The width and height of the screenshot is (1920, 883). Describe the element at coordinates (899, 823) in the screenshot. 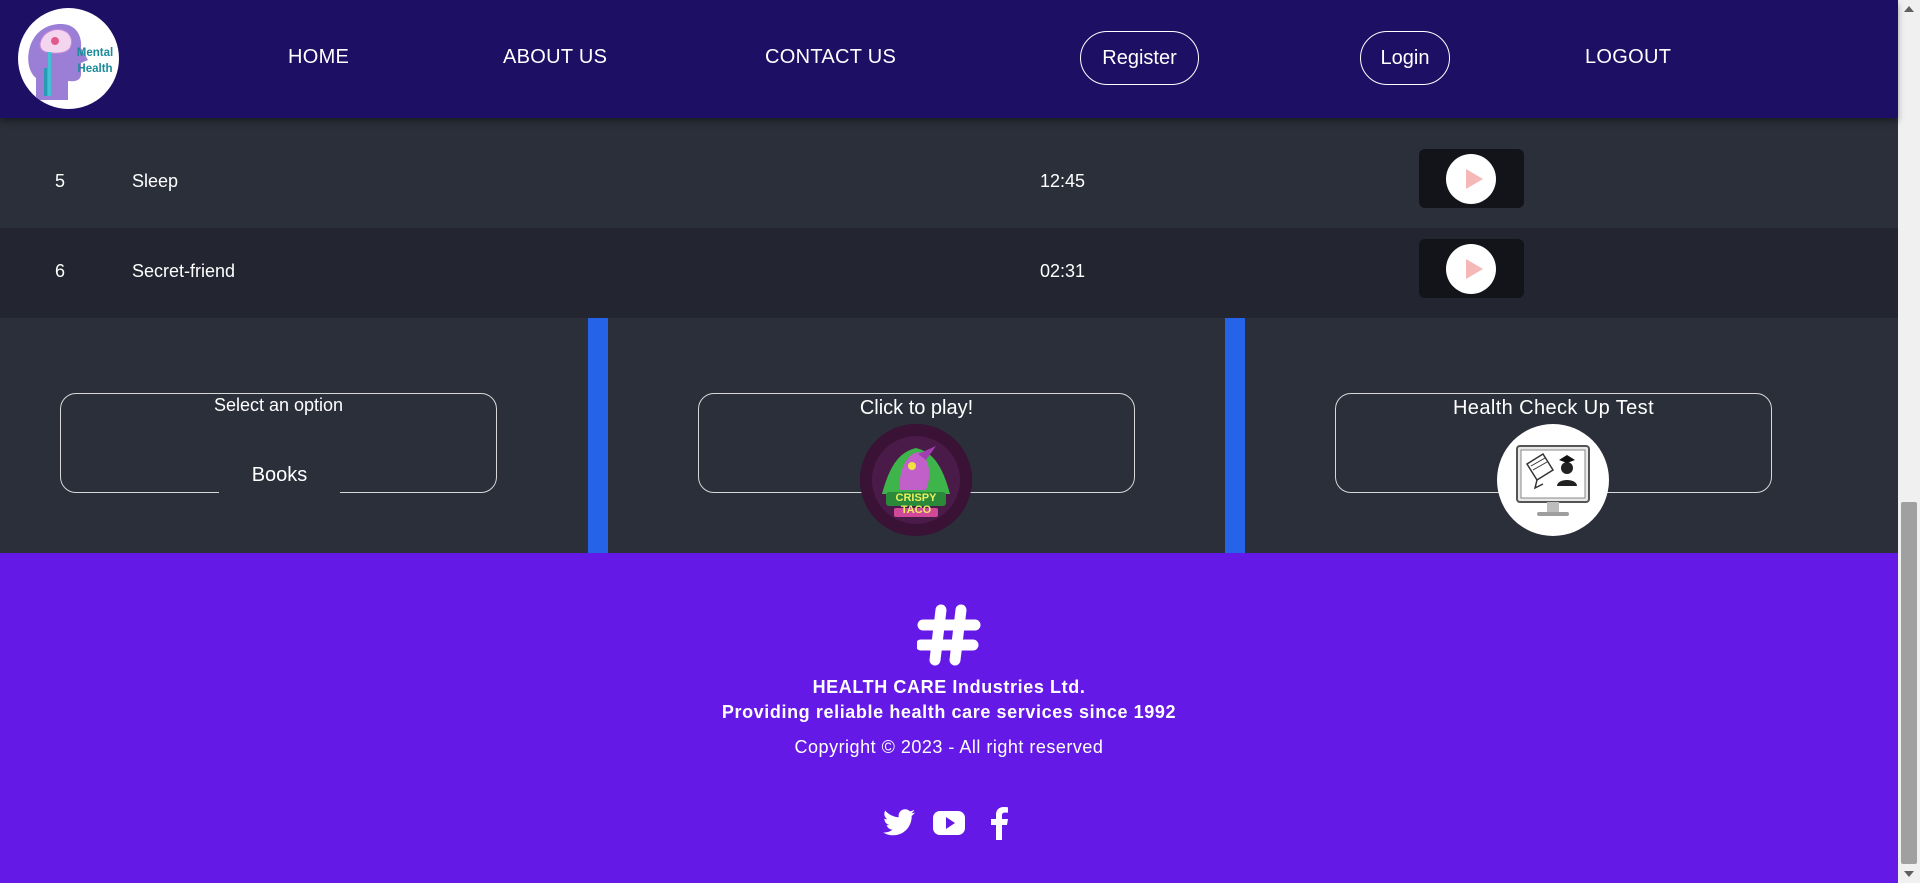

I see `twitter-icon` at that location.